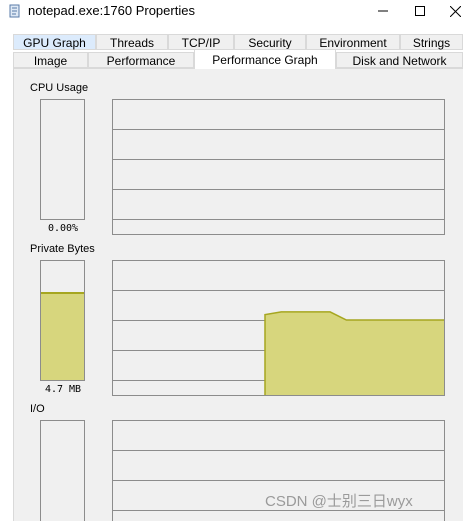  I want to click on io-label: I/O, so click(37, 409).